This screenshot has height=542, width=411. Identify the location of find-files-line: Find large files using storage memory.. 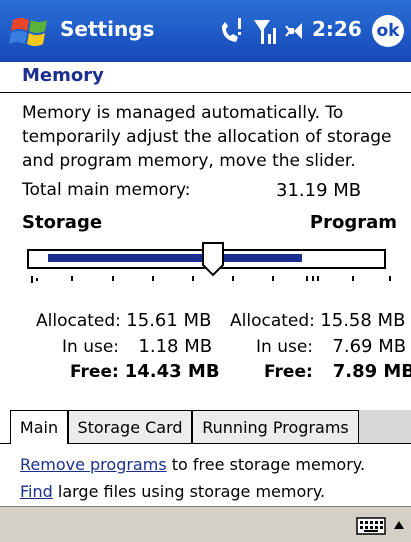
(172, 491).